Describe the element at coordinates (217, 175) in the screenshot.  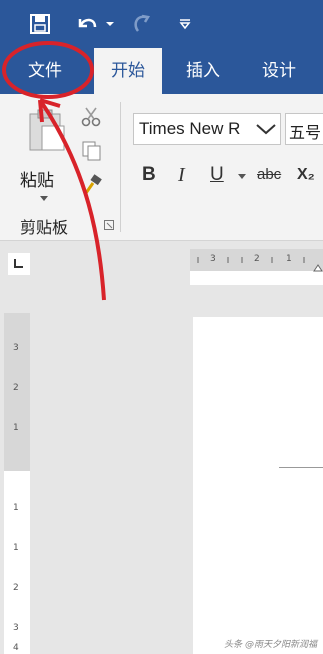
I see `underline-button: U` at that location.